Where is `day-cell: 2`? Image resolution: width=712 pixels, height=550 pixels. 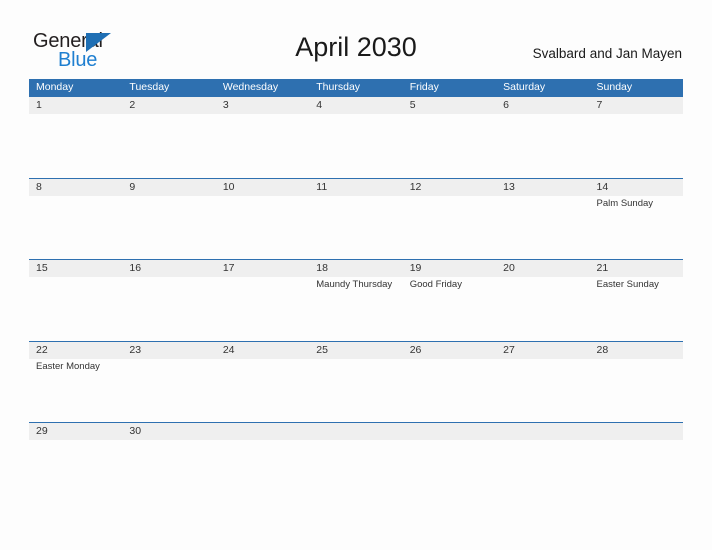
day-cell: 2 is located at coordinates (168, 137).